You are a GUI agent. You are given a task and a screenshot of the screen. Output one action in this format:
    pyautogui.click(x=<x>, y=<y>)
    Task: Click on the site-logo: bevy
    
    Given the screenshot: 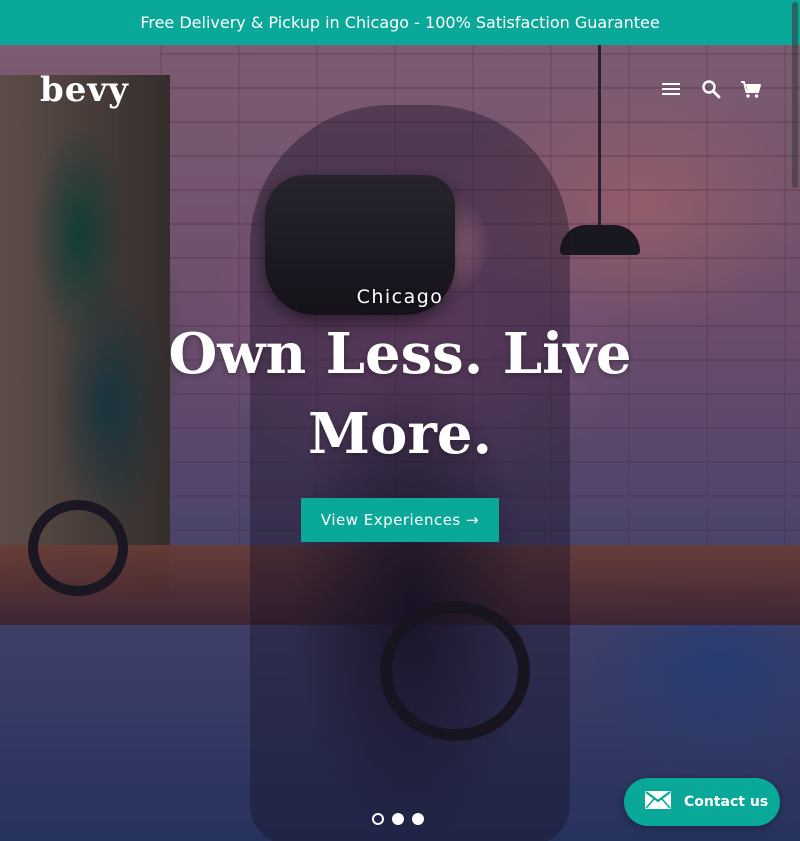 What is the action you would take?
    pyautogui.click(x=84, y=90)
    